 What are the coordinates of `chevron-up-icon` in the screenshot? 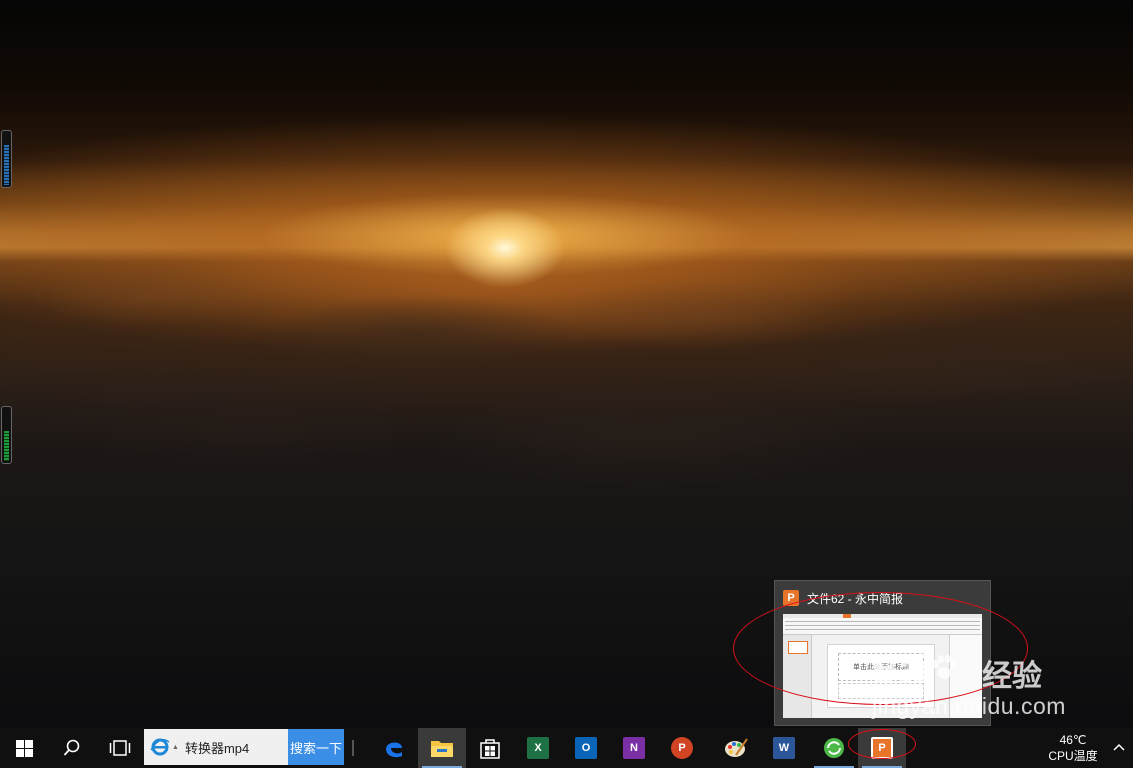 It's located at (1119, 747).